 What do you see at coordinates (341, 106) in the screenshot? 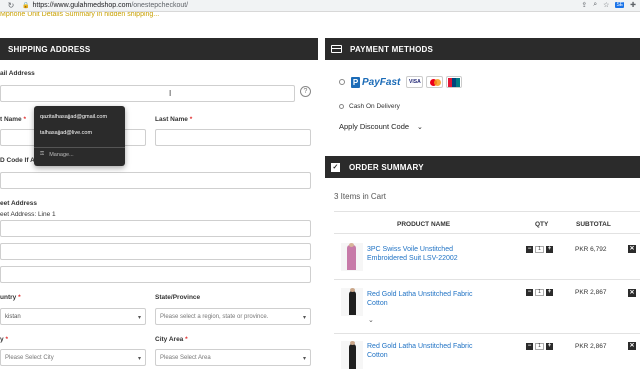
I see `cod-radio` at bounding box center [341, 106].